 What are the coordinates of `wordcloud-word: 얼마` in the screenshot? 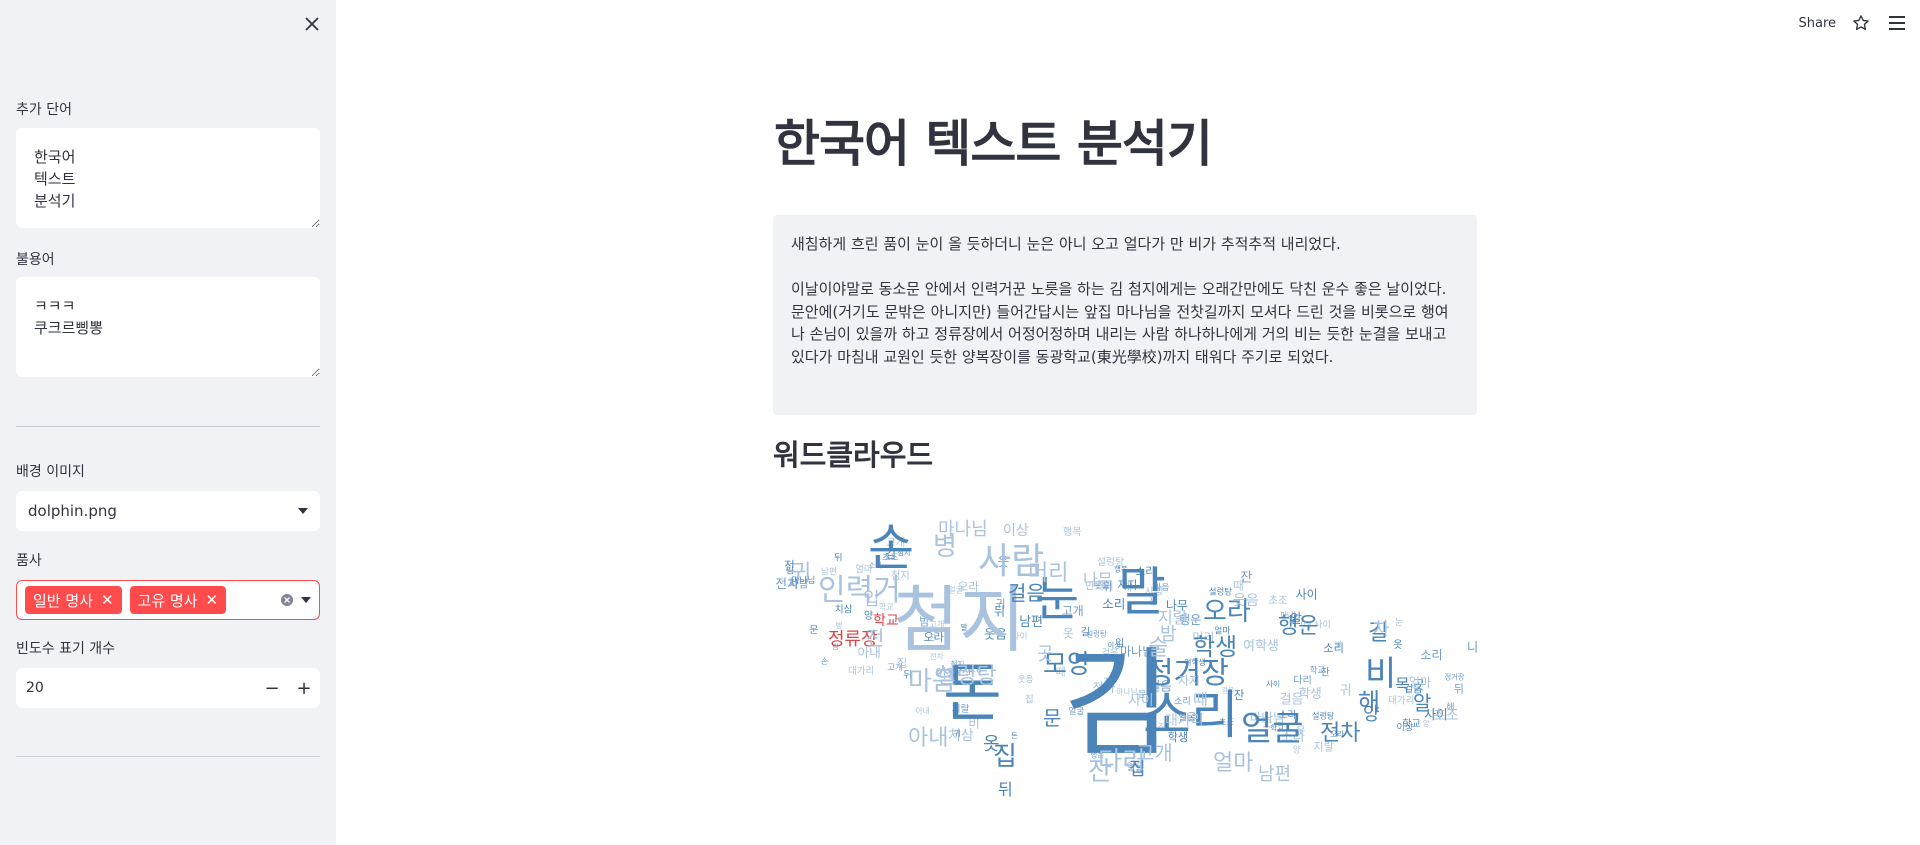 It's located at (1233, 763).